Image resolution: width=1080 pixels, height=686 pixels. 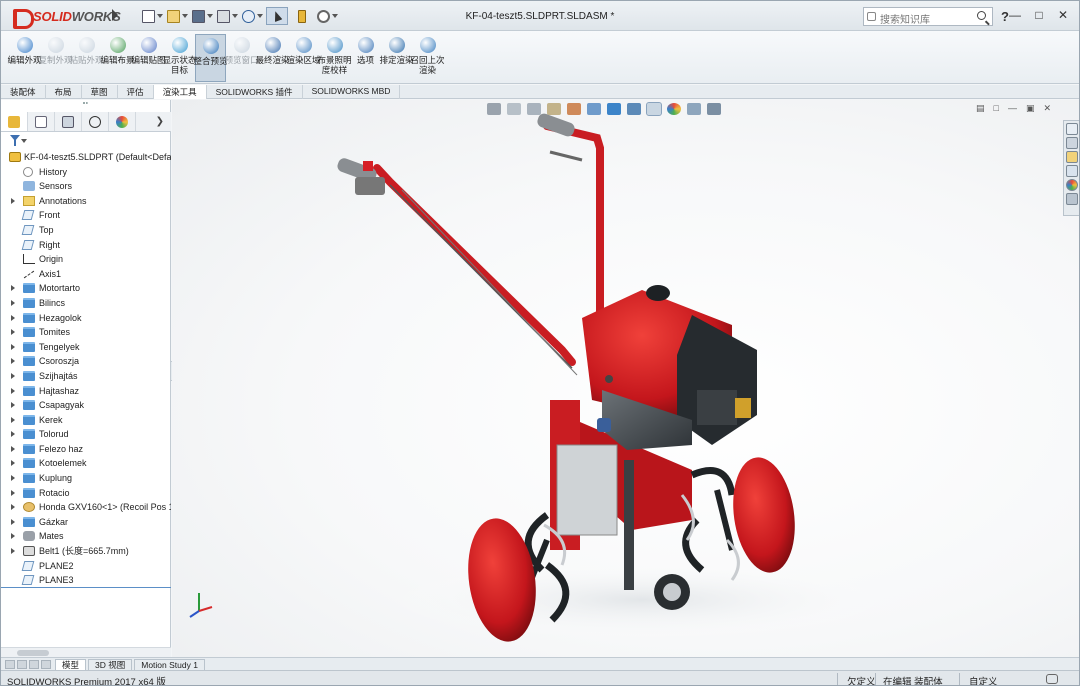 What do you see at coordinates (86, 434) in the screenshot?
I see `tree-item: Tolorud` at bounding box center [86, 434].